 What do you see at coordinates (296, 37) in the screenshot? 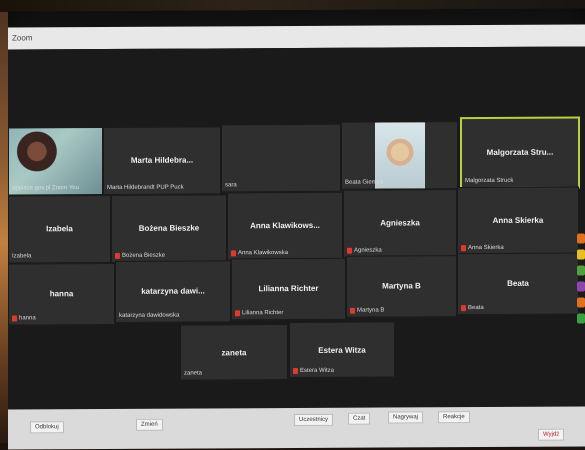
I see `window-titlebar: Zoom` at bounding box center [296, 37].